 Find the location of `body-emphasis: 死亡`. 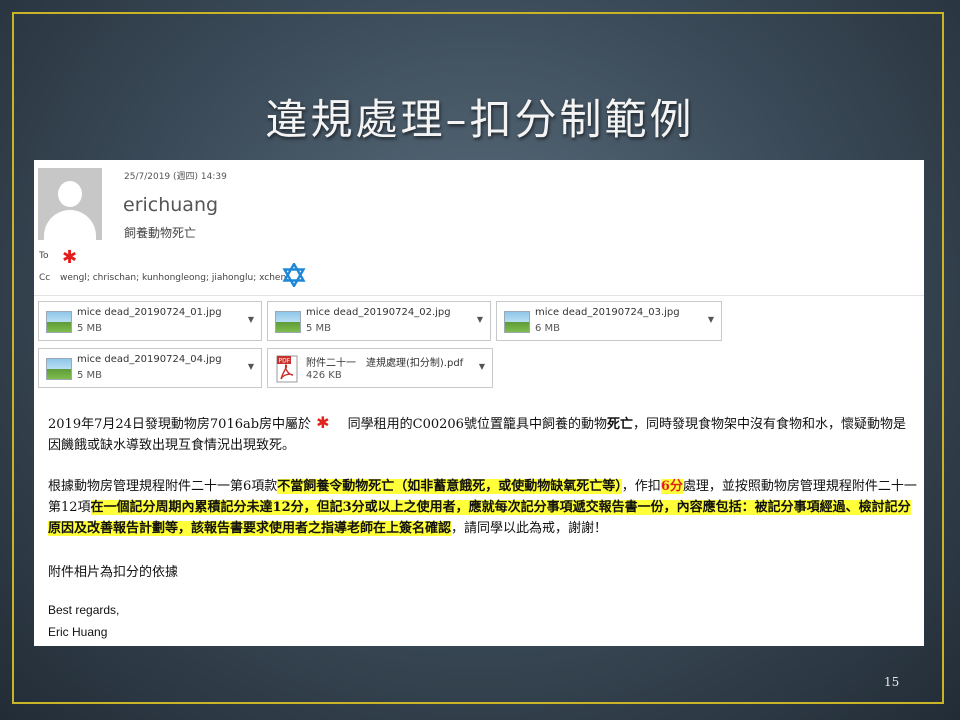

body-emphasis: 死亡 is located at coordinates (619, 424).